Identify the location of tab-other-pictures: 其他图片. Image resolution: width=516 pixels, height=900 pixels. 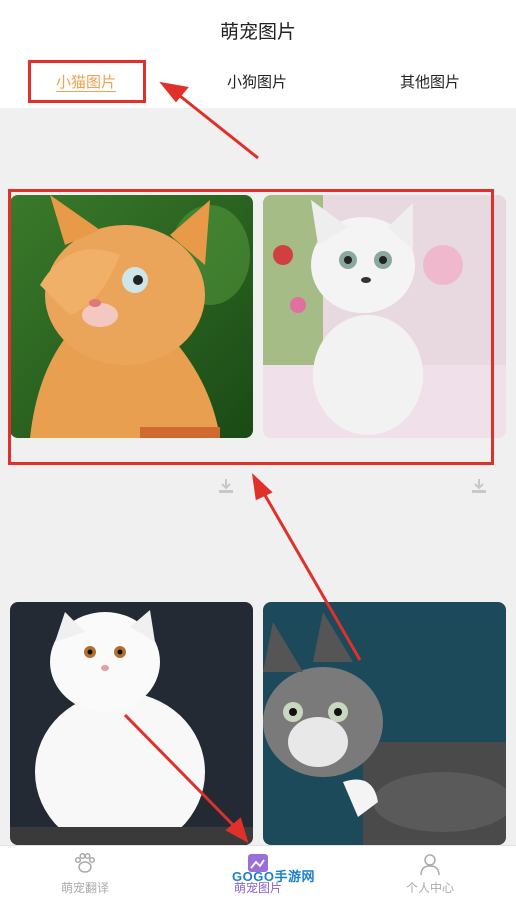
(430, 82).